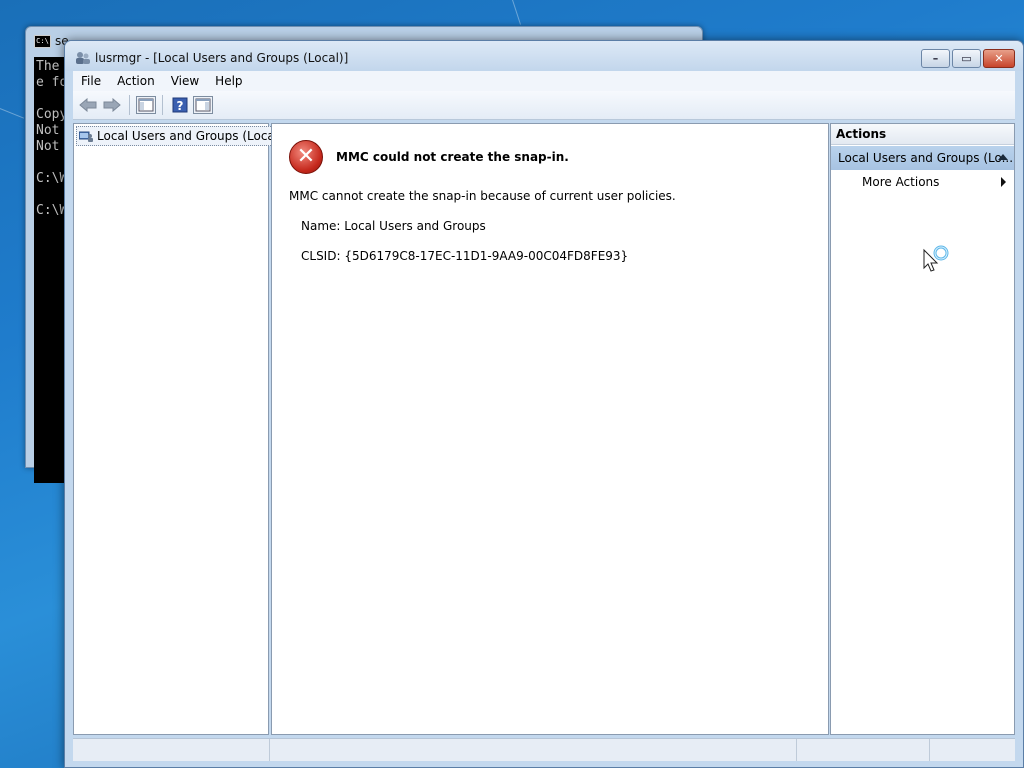 Image resolution: width=1024 pixels, height=768 pixels. Describe the element at coordinates (91, 81) in the screenshot. I see `menu-file: File` at that location.